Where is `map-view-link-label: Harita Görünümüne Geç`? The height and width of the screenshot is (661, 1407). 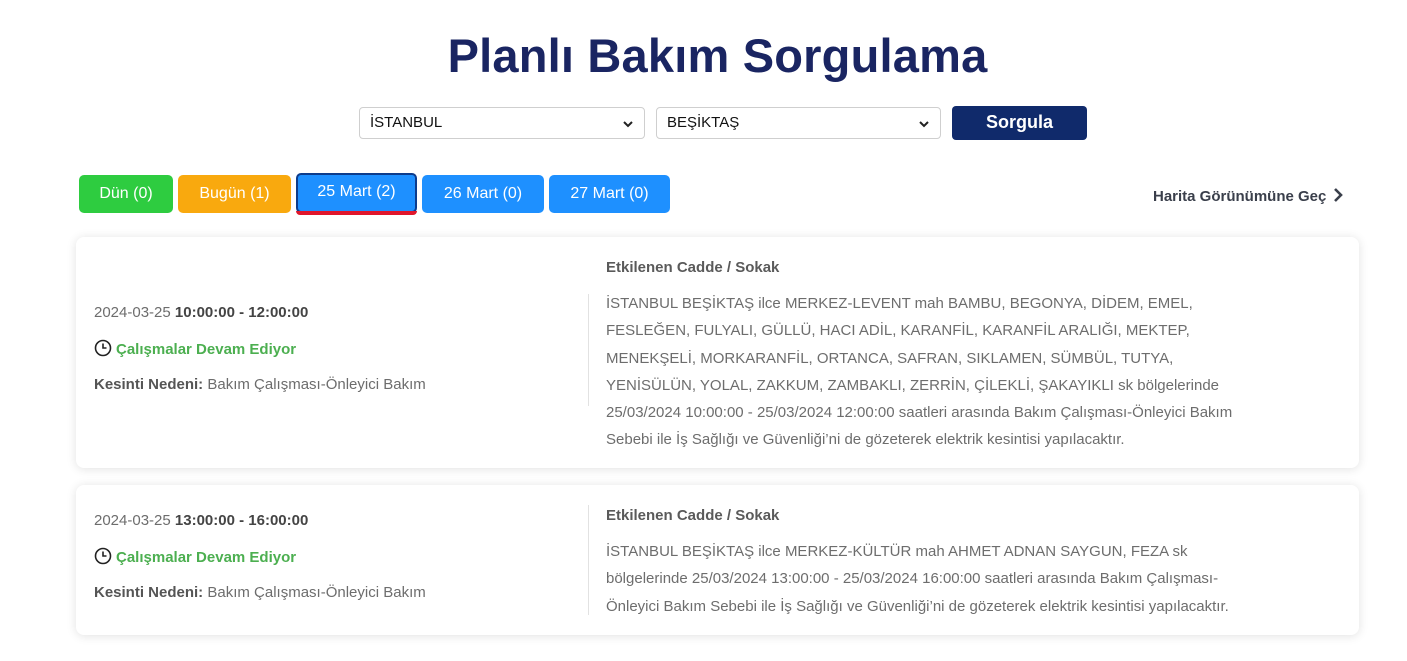 map-view-link-label: Harita Görünümüne Geç is located at coordinates (1240, 196).